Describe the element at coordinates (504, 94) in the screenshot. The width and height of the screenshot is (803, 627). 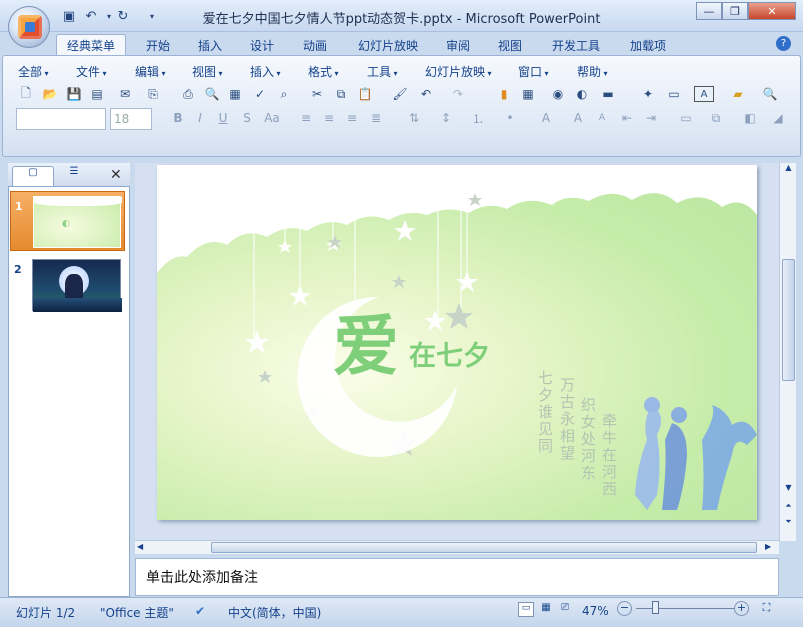
I see `chart-icon: ▮` at that location.